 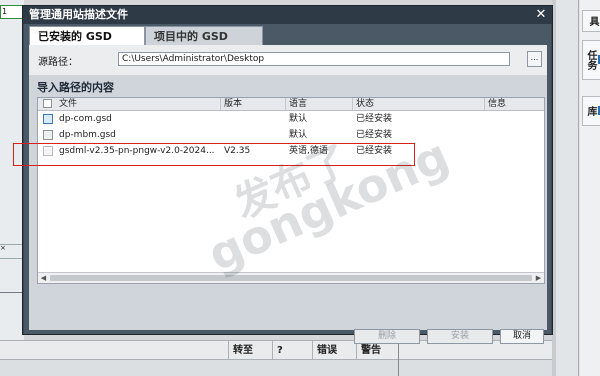 What do you see at coordinates (291, 135) in the screenshot?
I see `table-row: dp-mbm.gsd 默认 已经安装` at bounding box center [291, 135].